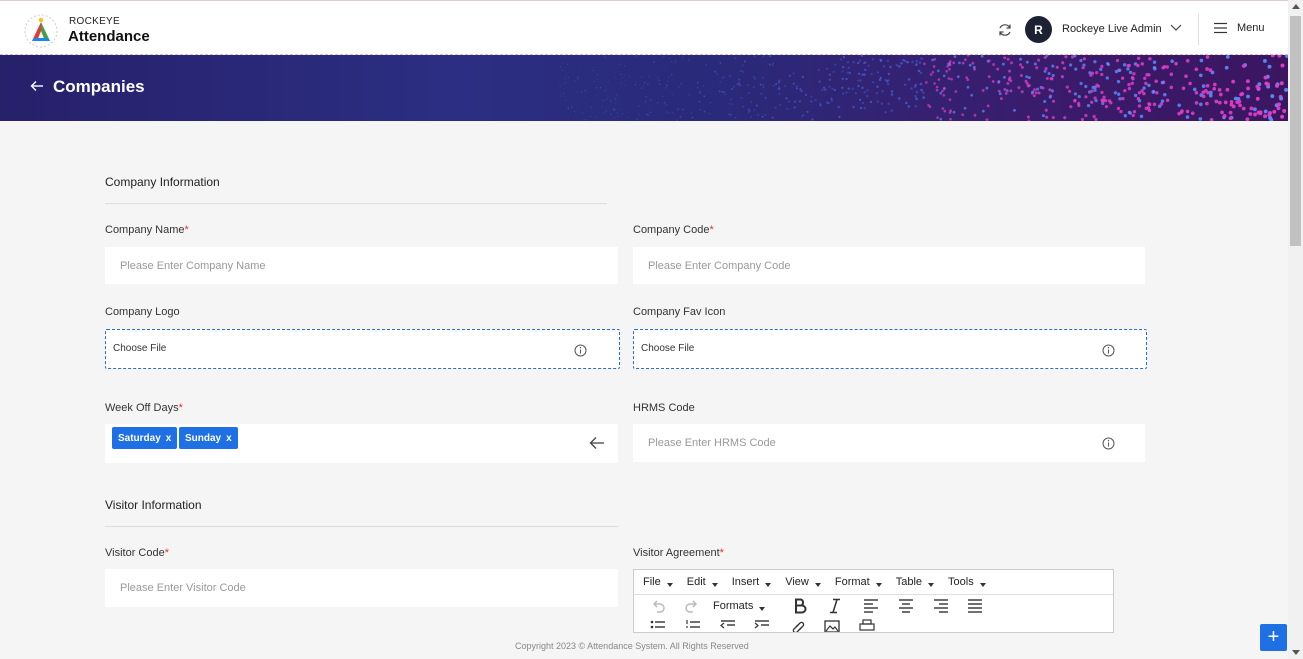 This screenshot has width=1303, height=659. I want to click on company-name-label-text: Company Name, so click(145, 230).